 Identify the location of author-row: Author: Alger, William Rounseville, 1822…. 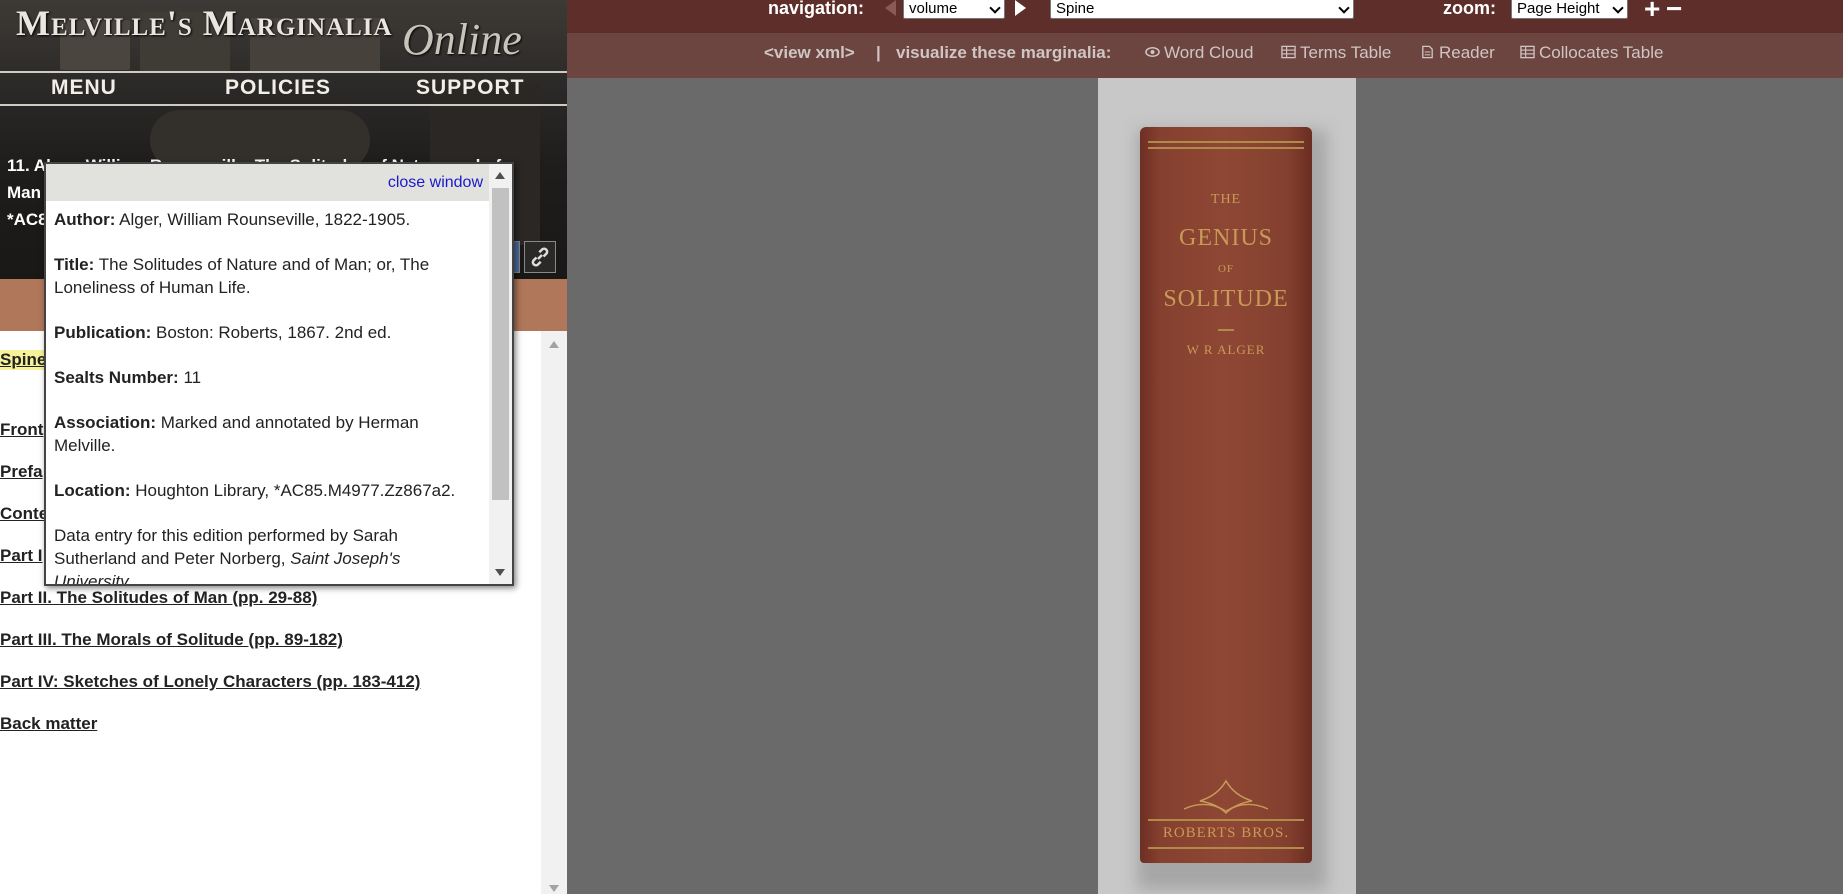
(268, 219).